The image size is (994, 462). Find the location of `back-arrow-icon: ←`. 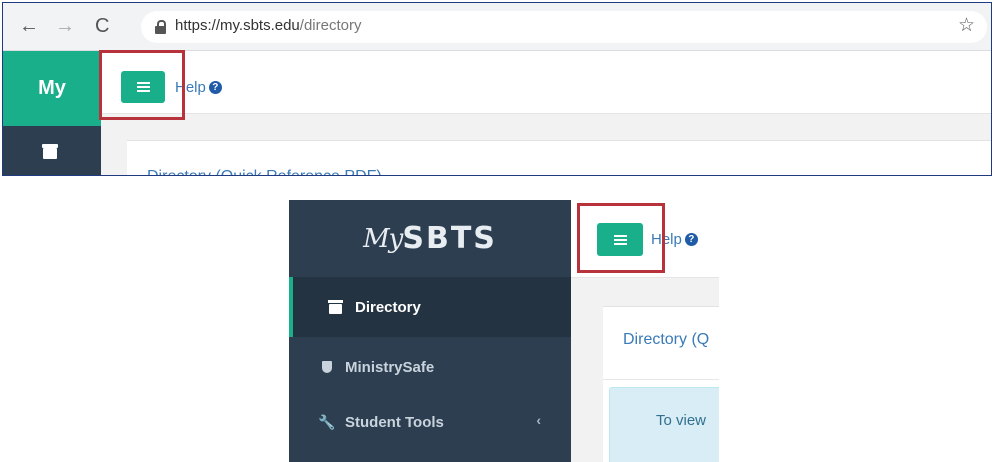

back-arrow-icon: ← is located at coordinates (29, 26).